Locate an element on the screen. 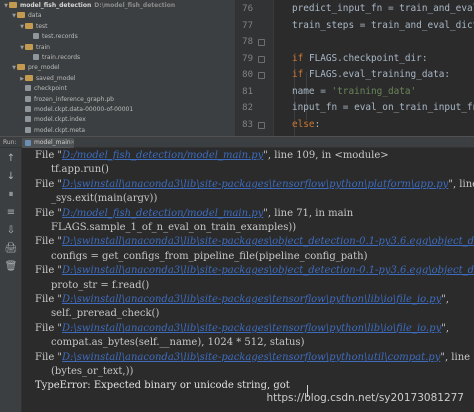  tree-item-label: train.records is located at coordinates (61, 57).